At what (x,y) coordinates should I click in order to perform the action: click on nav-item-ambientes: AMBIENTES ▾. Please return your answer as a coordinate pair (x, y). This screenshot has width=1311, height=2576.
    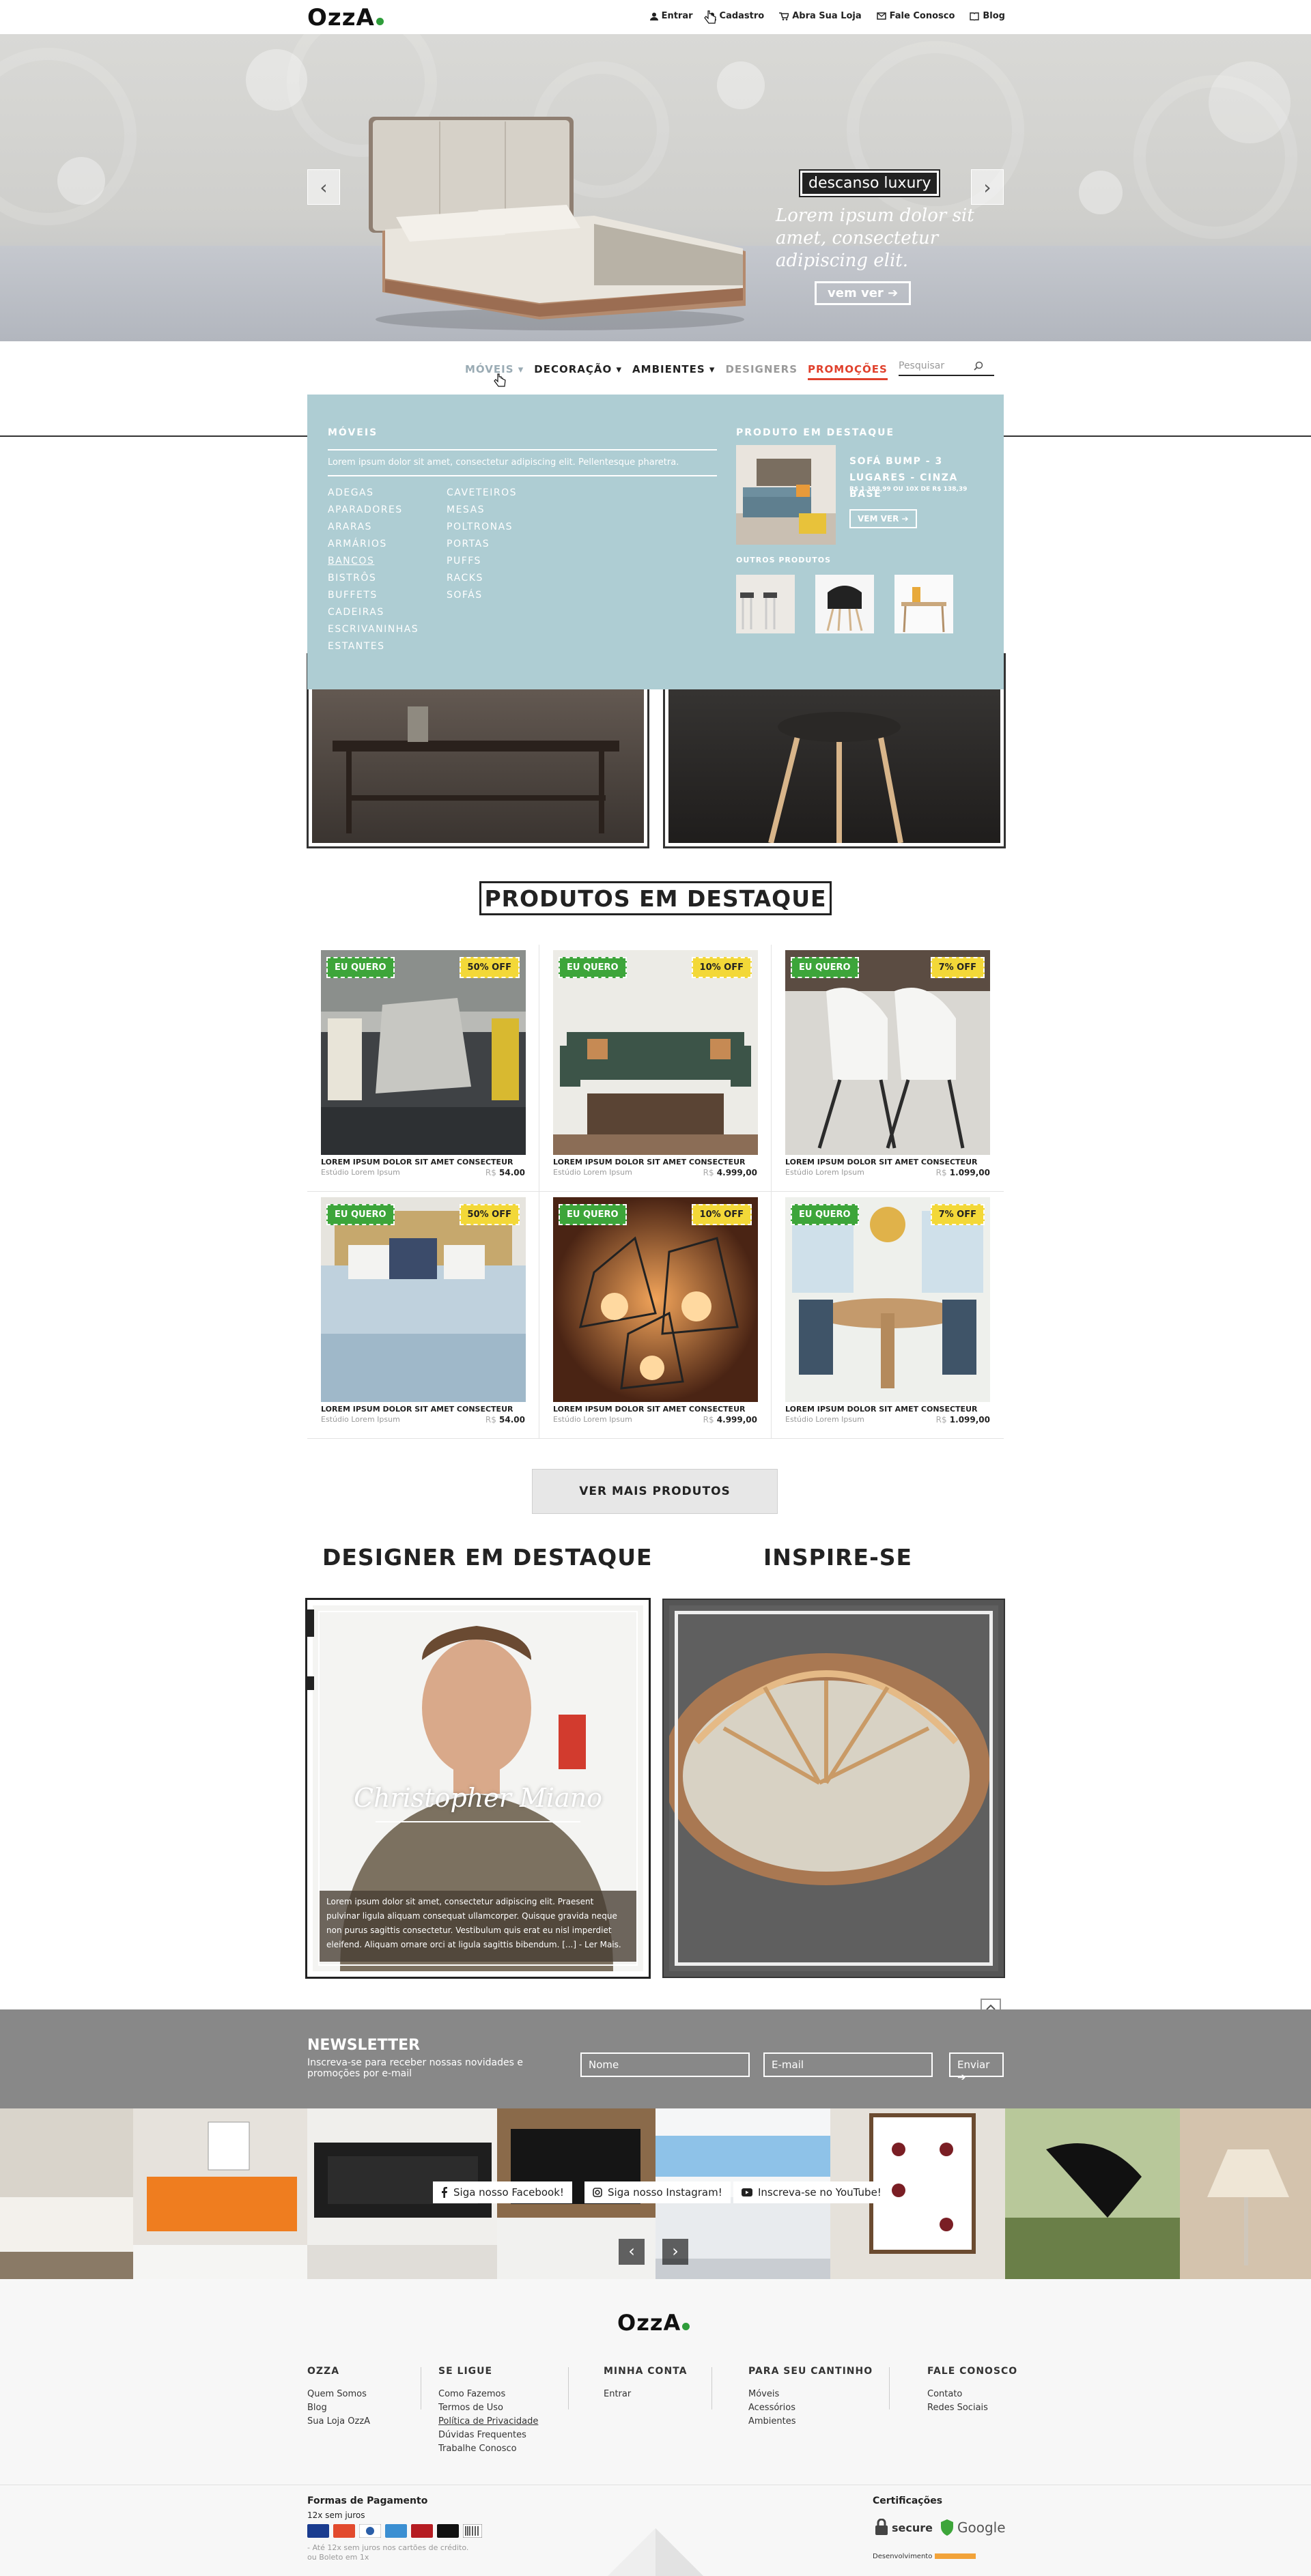
    Looking at the image, I should click on (673, 371).